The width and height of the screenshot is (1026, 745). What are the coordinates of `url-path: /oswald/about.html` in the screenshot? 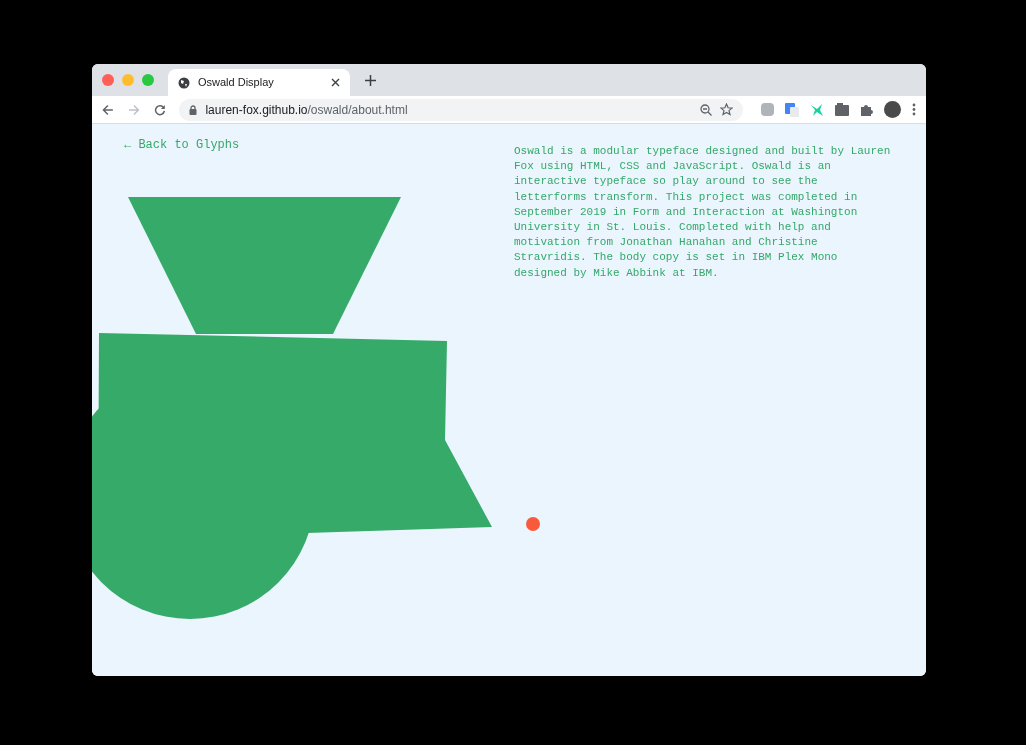 It's located at (357, 109).